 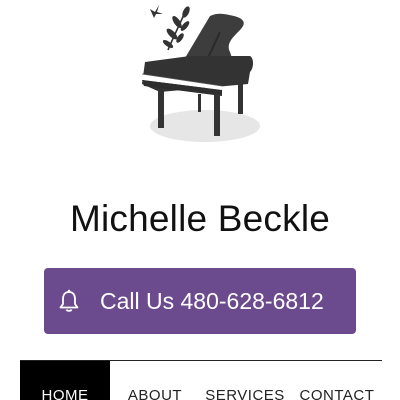 I want to click on nav-item-contact: CONTACT, so click(x=337, y=380).